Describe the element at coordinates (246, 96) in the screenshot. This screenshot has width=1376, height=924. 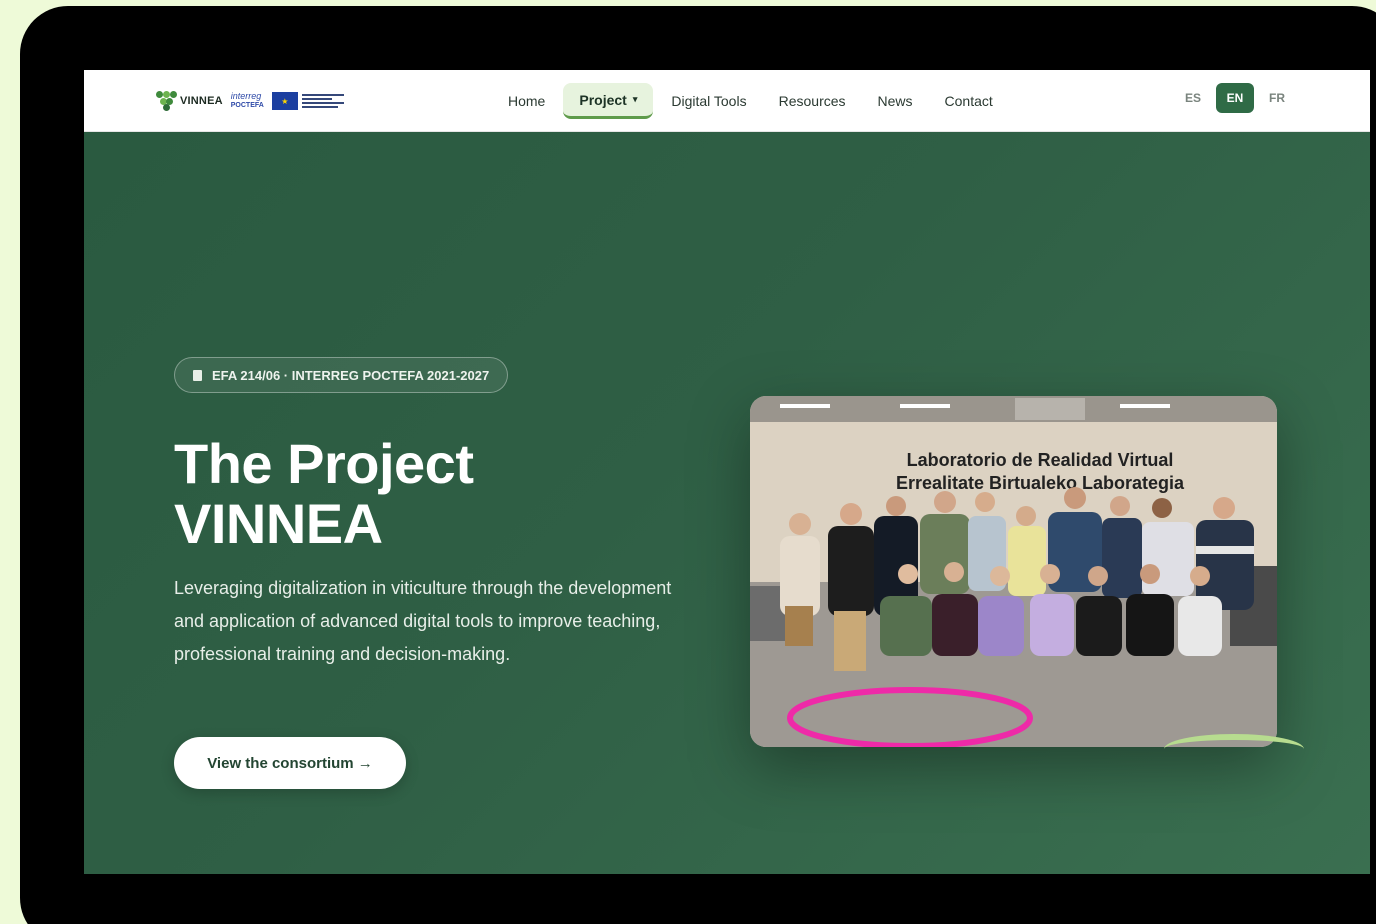
I see `interreg-line1: interreg` at that location.